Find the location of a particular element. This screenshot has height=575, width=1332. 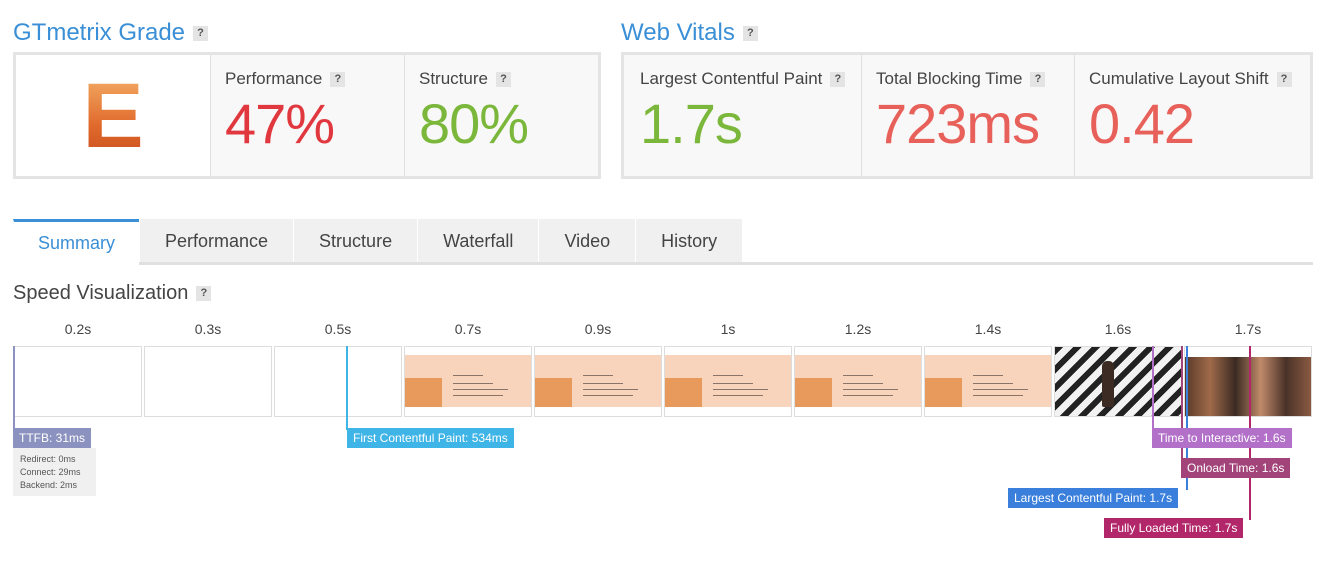

performance-cell: Performance? 47% is located at coordinates (307, 115).